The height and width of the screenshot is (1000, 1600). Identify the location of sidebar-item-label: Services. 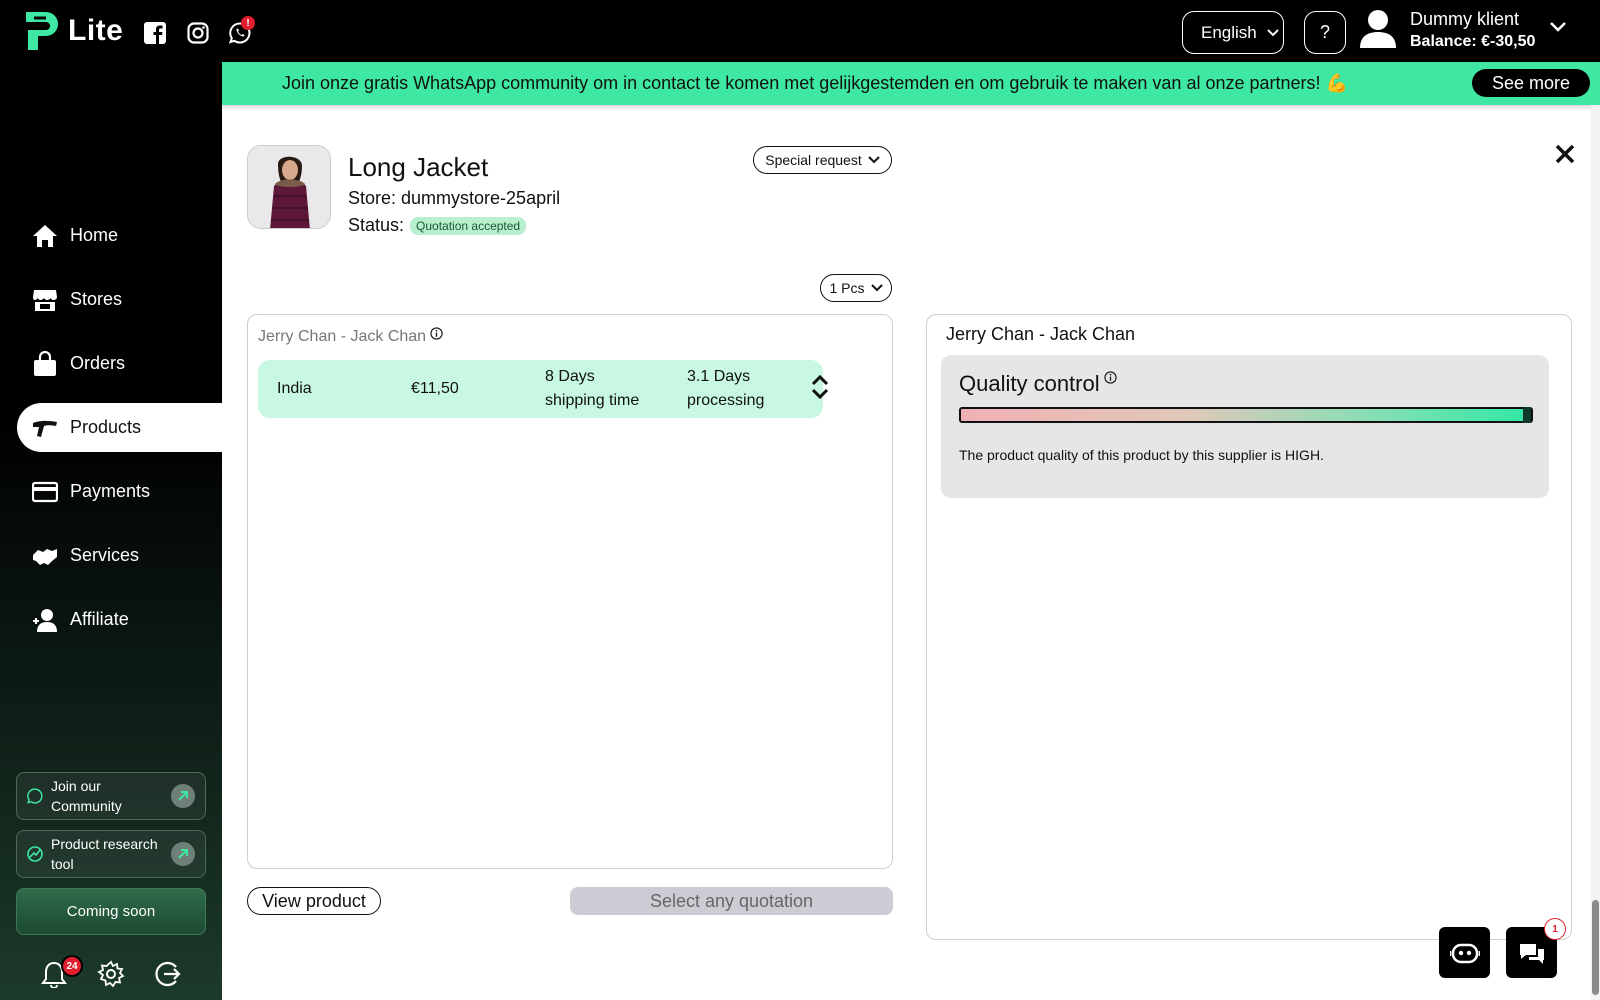
(105, 555).